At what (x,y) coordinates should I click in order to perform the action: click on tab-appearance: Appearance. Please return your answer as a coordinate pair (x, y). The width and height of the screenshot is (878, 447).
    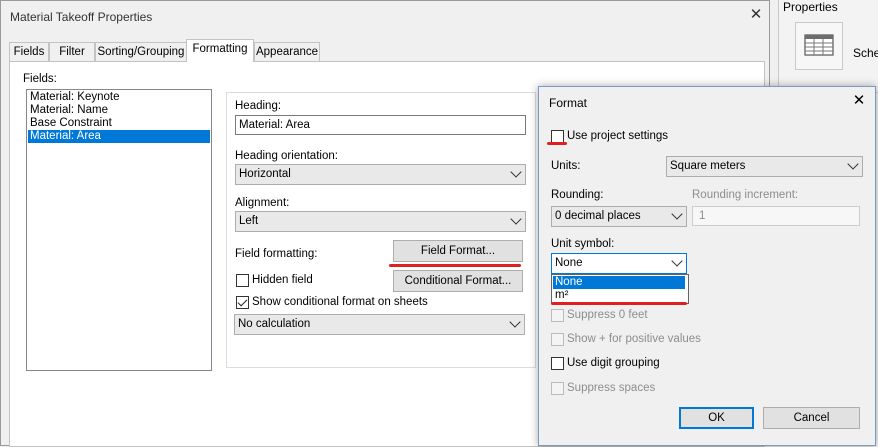
    Looking at the image, I should click on (287, 51).